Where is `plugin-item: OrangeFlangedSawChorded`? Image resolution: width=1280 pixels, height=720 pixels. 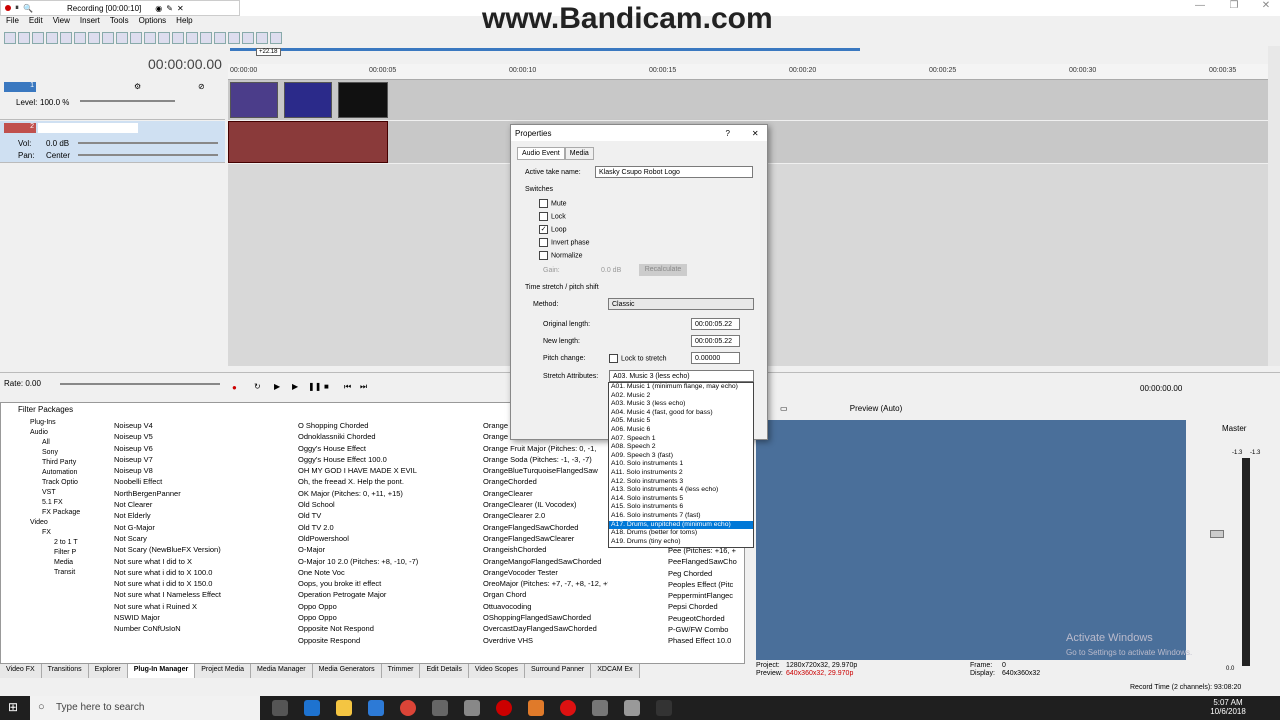
plugin-item: OrangeFlangedSawChorded is located at coordinates (540, 527).